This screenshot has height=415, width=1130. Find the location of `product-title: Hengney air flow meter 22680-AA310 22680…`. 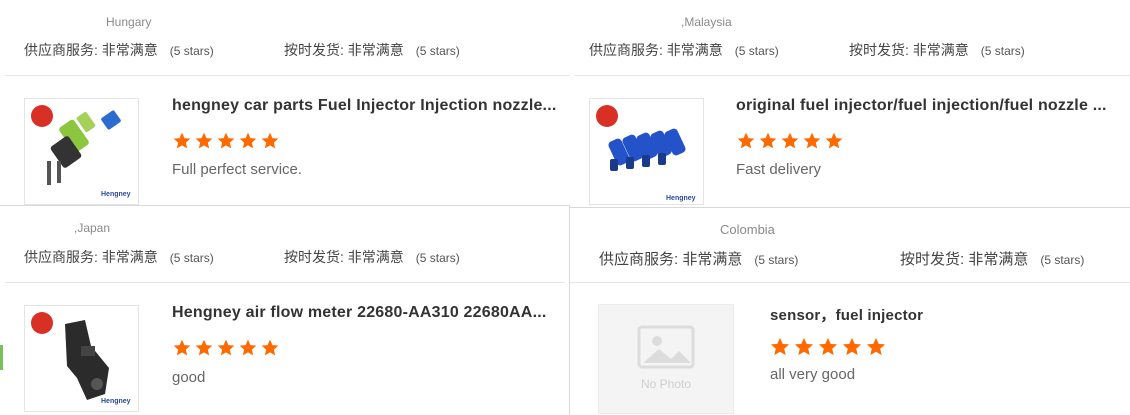

product-title: Hengney air flow meter 22680-AA310 22680… is located at coordinates (369, 313).